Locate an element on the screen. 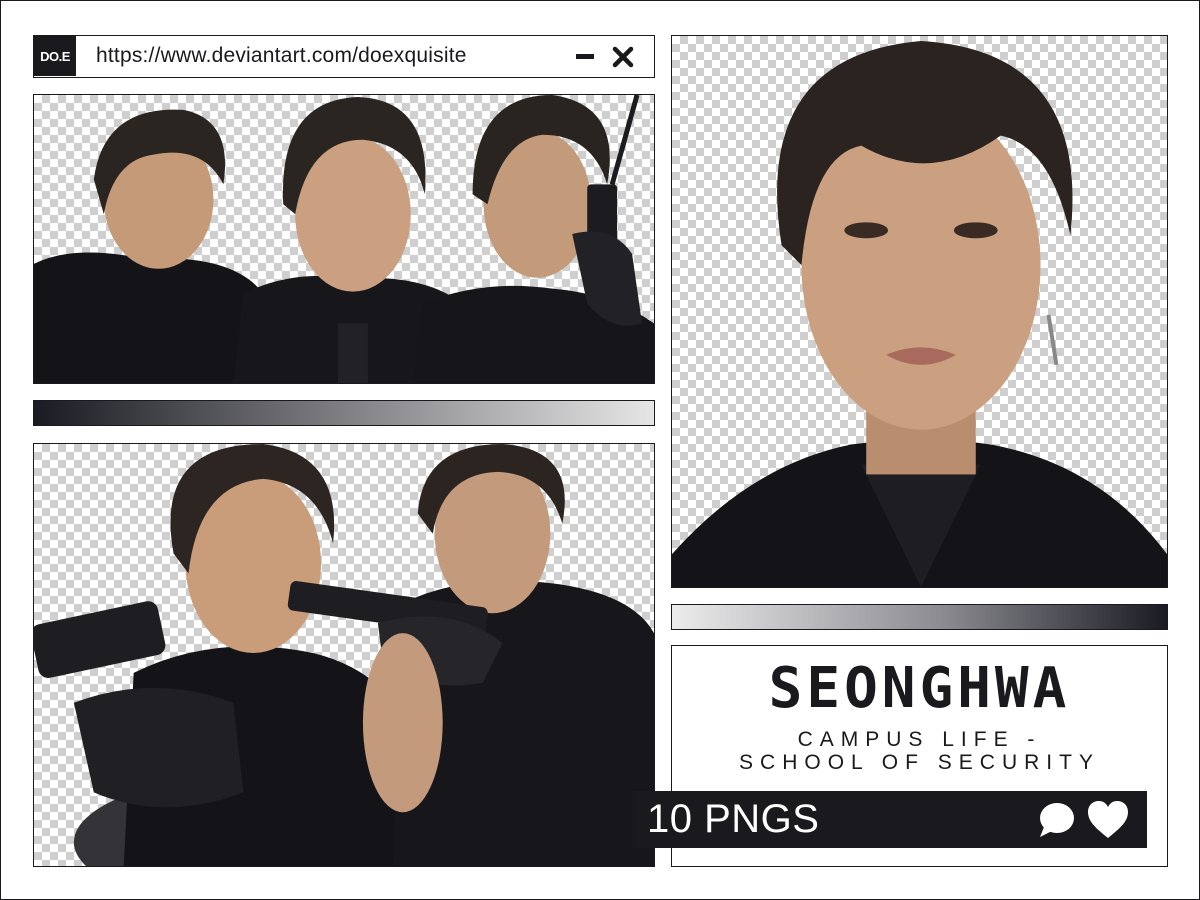 This screenshot has height=900, width=1200. brand-logo: DO.E is located at coordinates (55, 56).